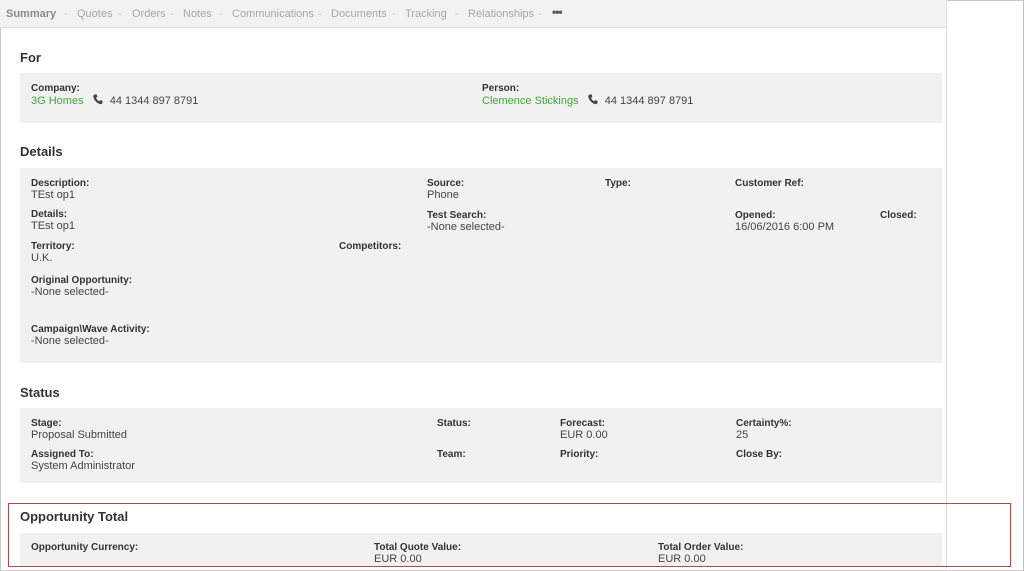 Image resolution: width=1024 pixels, height=571 pixels. I want to click on original-opportunity-label: Original Opportunity:, so click(82, 280).